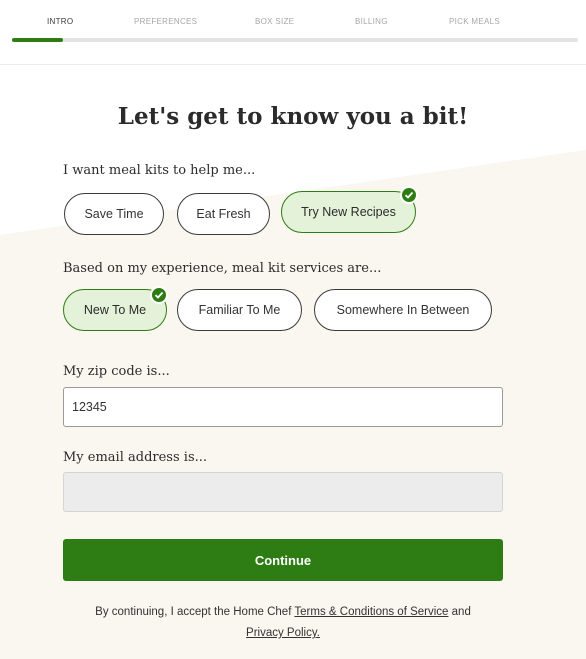  I want to click on legal-and: and, so click(461, 612).